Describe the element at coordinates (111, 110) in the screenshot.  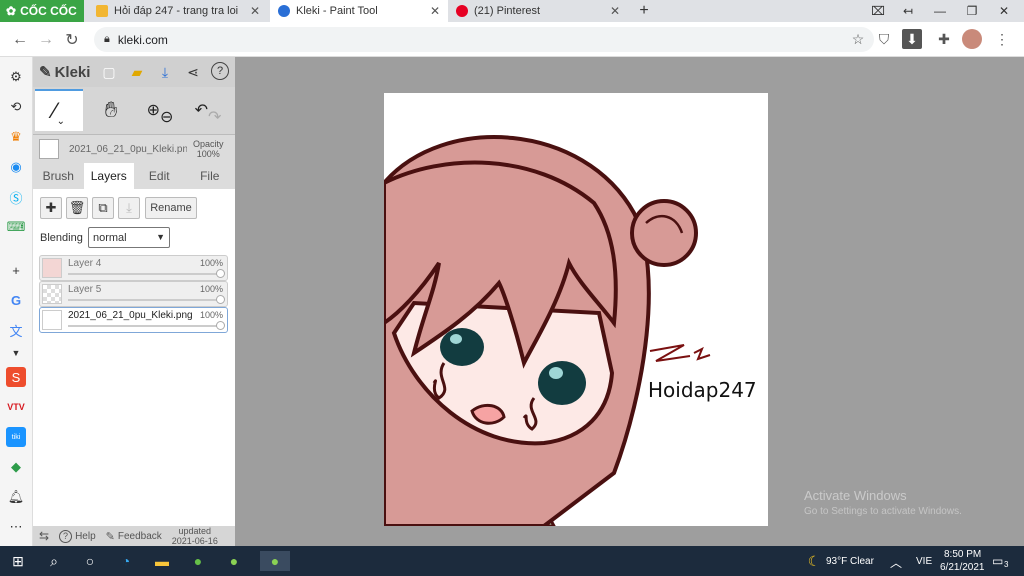
I see `hand-tool-button: ✋︎` at that location.